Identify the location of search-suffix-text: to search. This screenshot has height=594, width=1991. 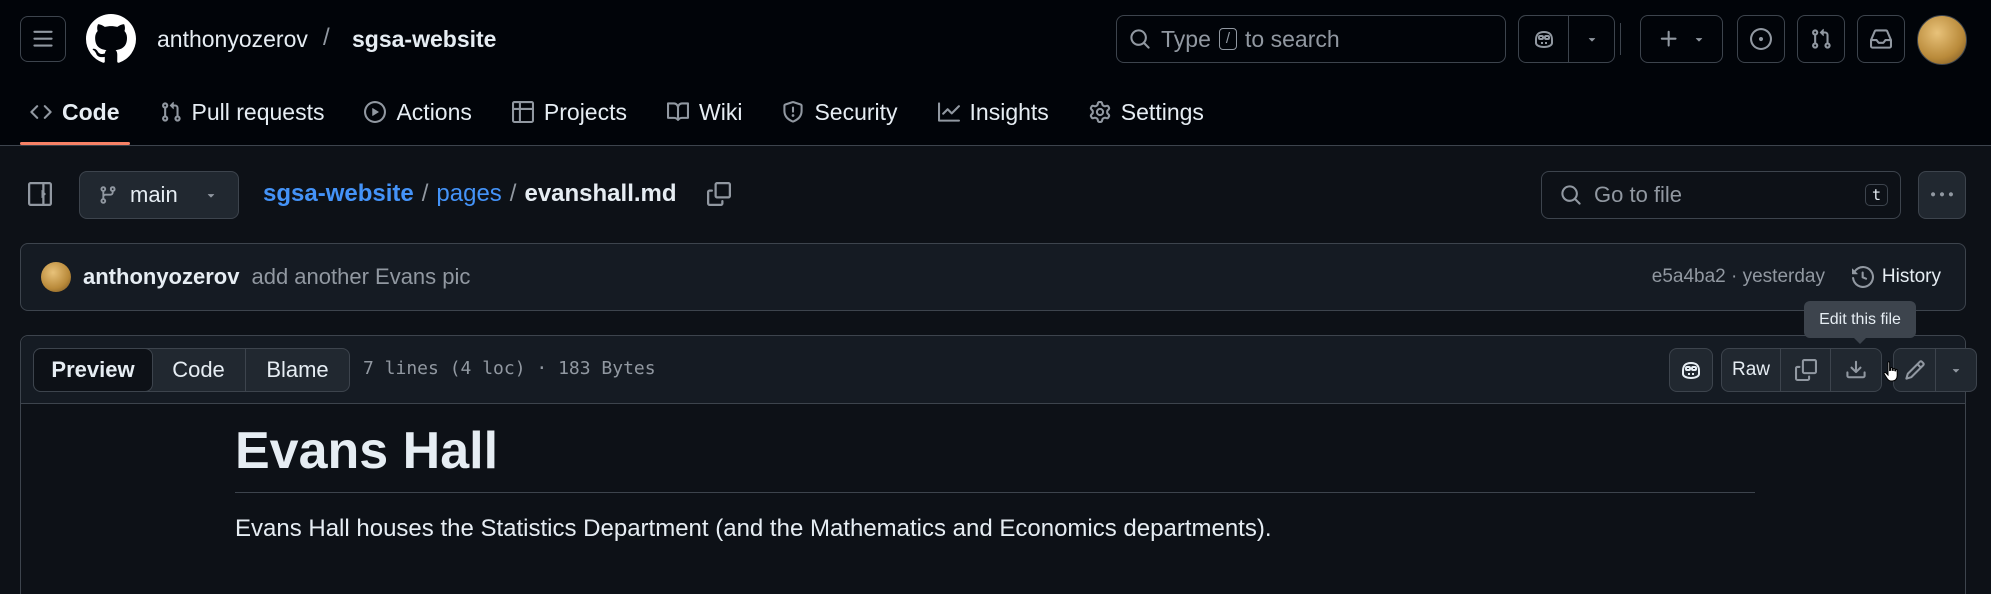
(1292, 38).